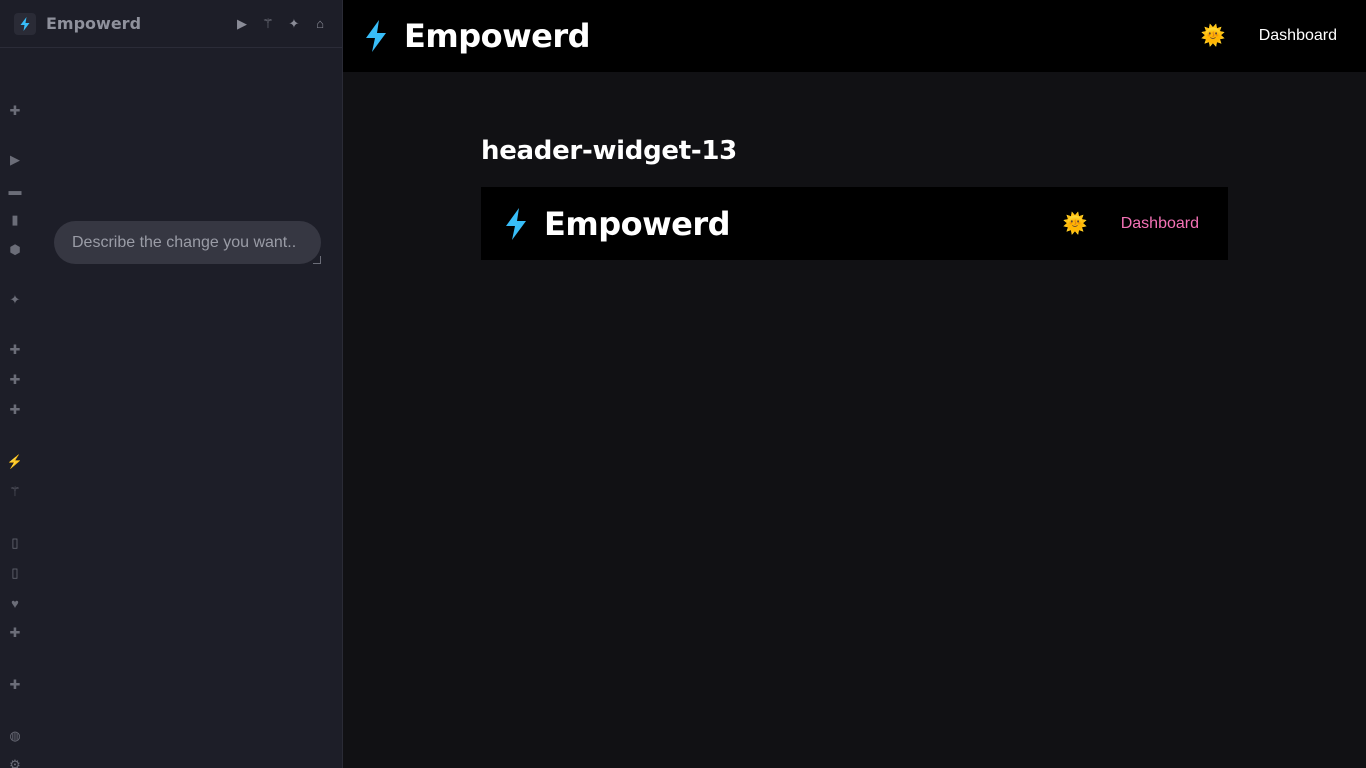 Image resolution: width=1366 pixels, height=768 pixels. I want to click on preview-brand: Empowerd, so click(784, 224).